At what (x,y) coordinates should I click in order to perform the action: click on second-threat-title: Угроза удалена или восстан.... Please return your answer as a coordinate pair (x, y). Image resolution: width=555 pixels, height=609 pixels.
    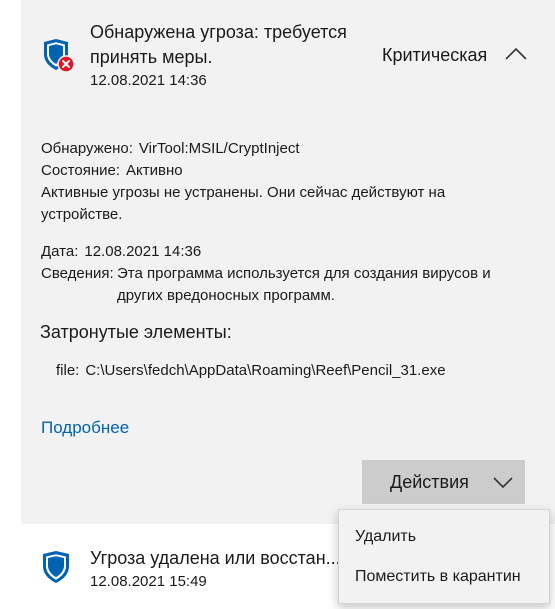
    Looking at the image, I should click on (215, 558).